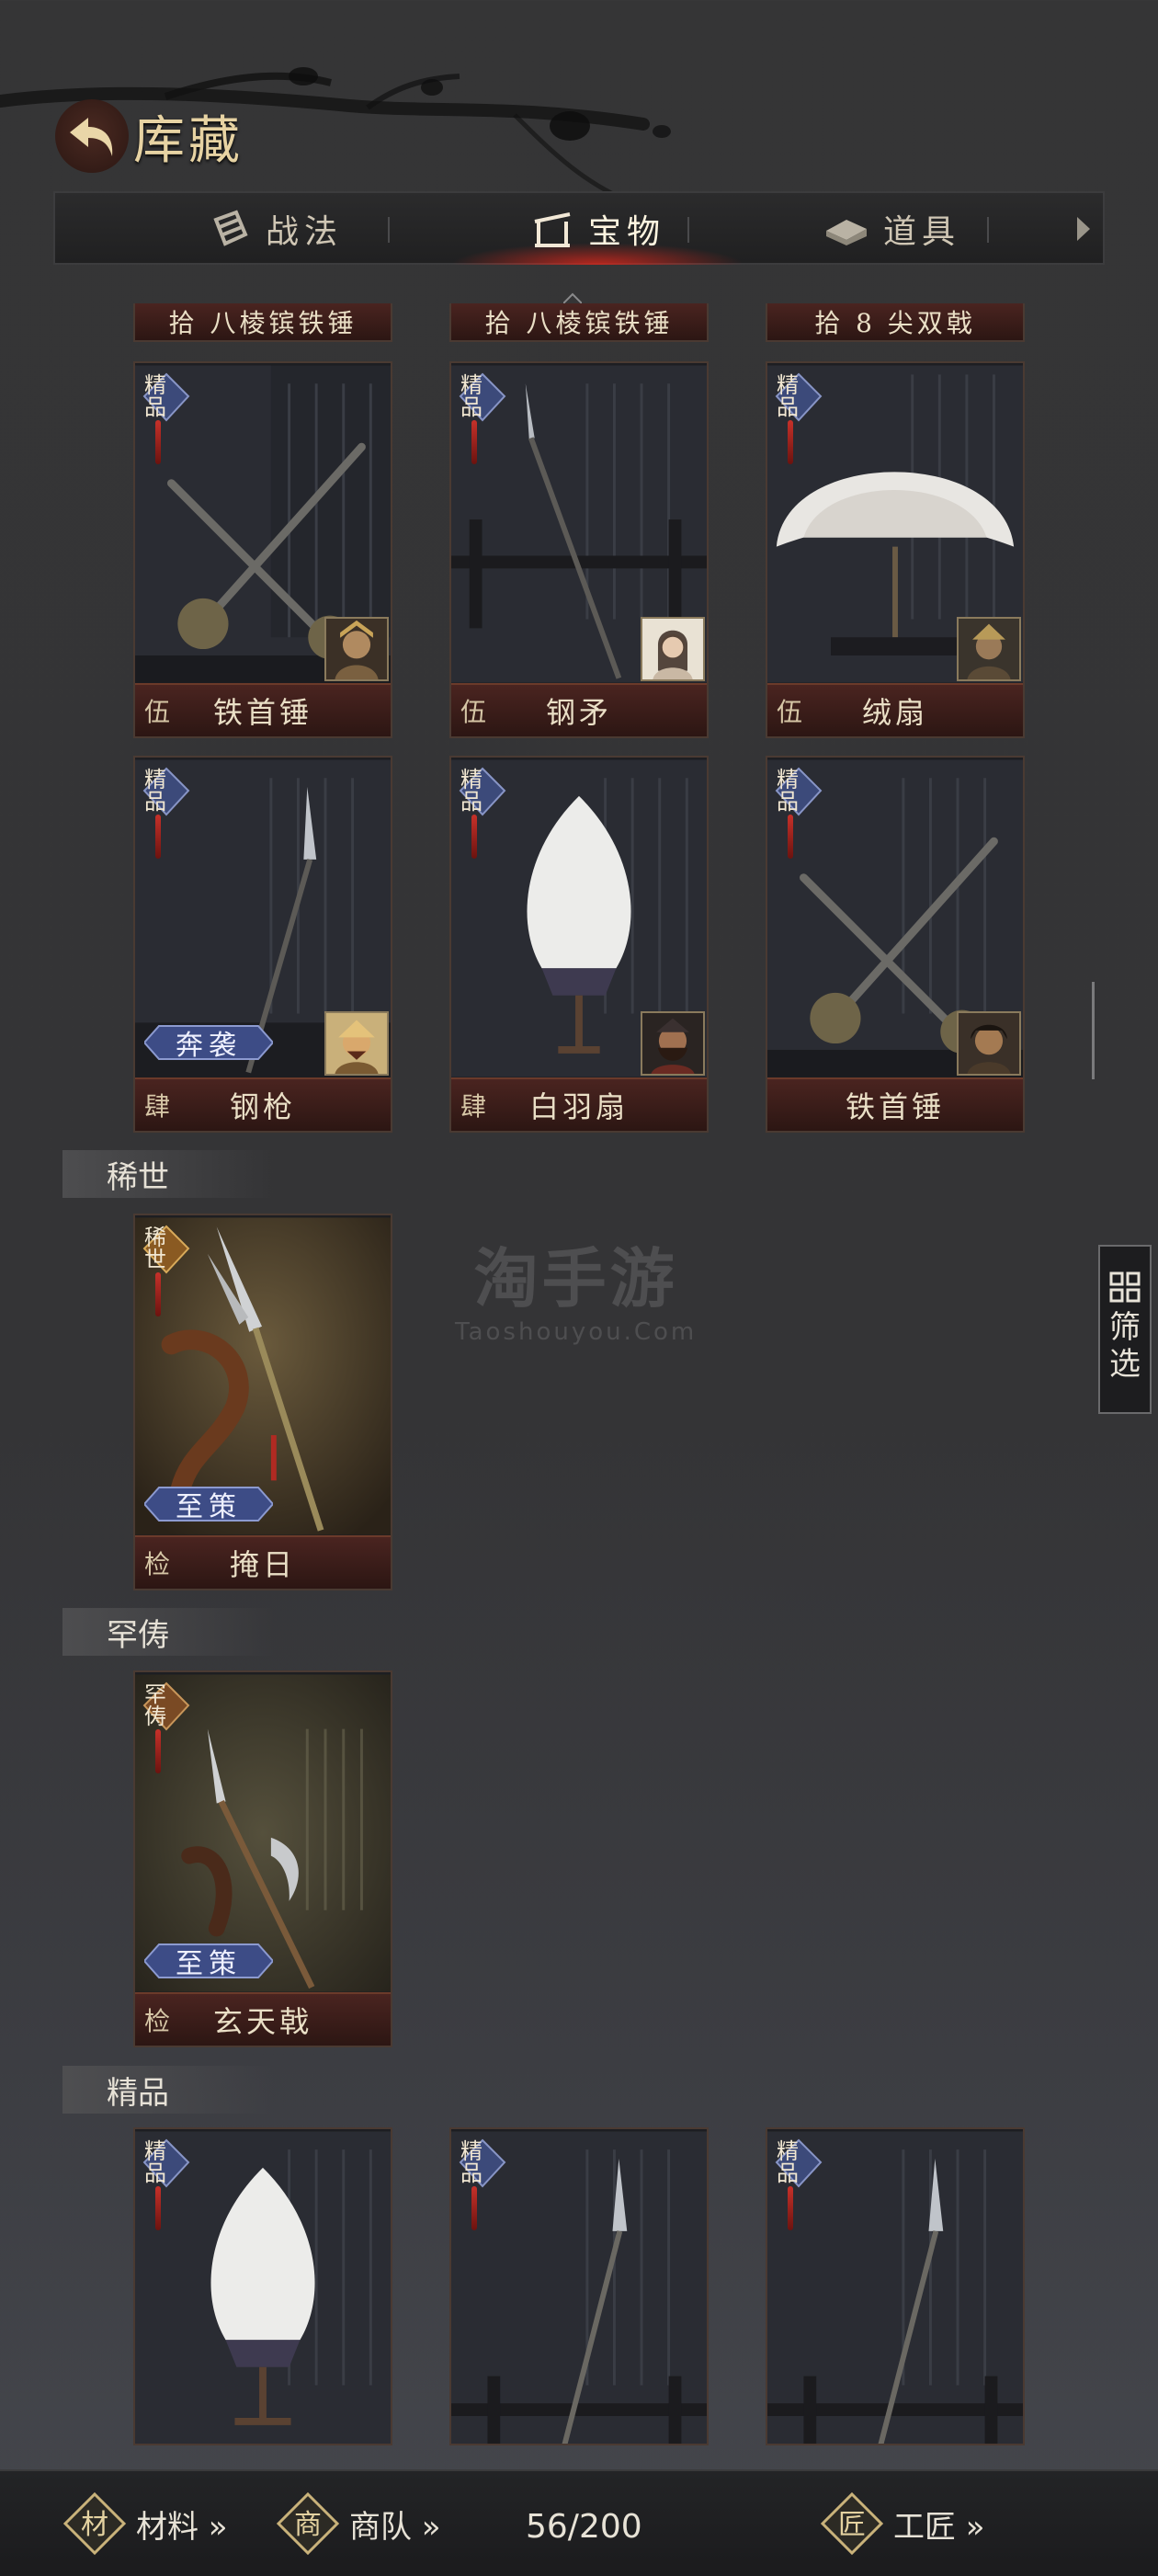  I want to click on artisan-icon: 匠, so click(852, 2523).